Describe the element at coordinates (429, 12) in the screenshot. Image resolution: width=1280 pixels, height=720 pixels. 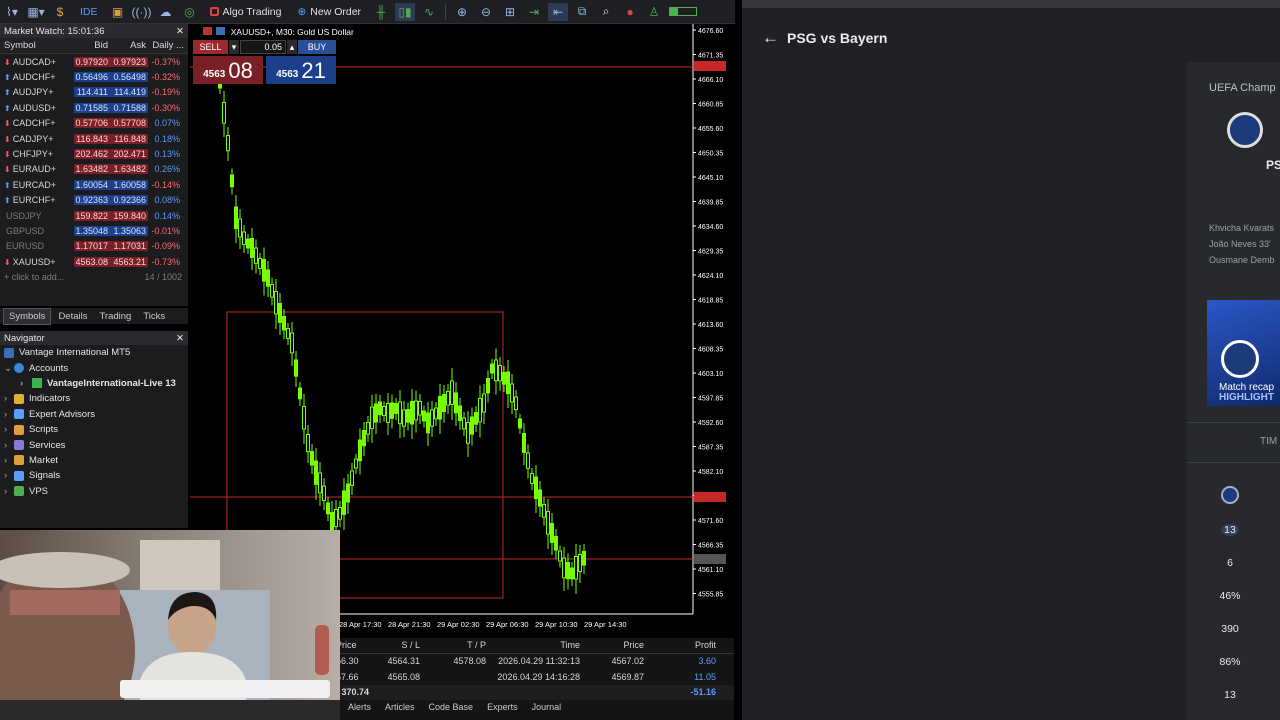
I see `line-chart-icon: ∿` at that location.